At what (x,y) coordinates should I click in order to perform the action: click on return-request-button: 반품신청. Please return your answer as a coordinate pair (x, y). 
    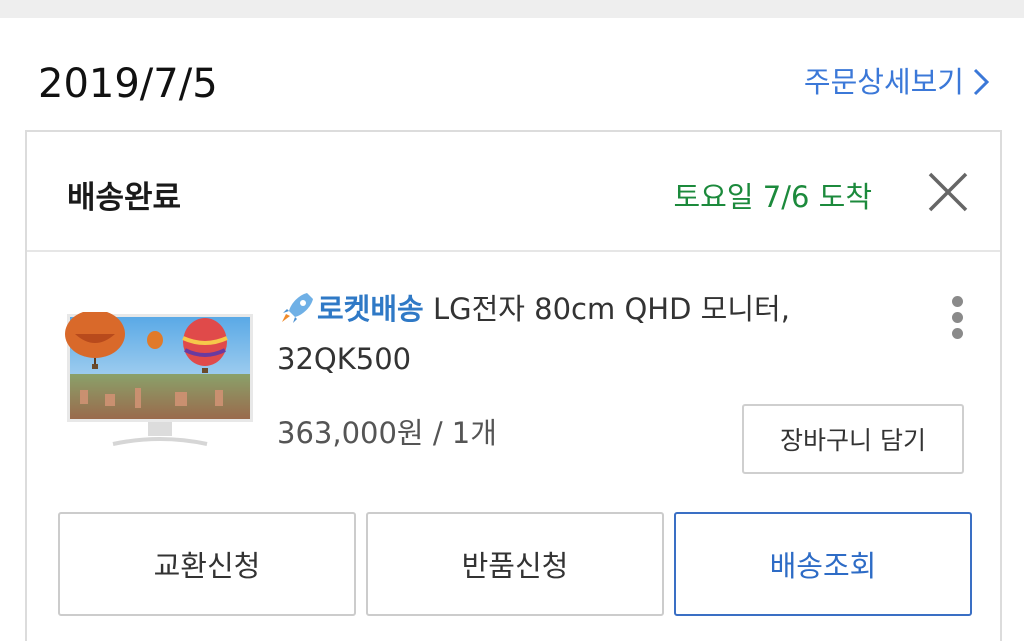
    Looking at the image, I should click on (515, 564).